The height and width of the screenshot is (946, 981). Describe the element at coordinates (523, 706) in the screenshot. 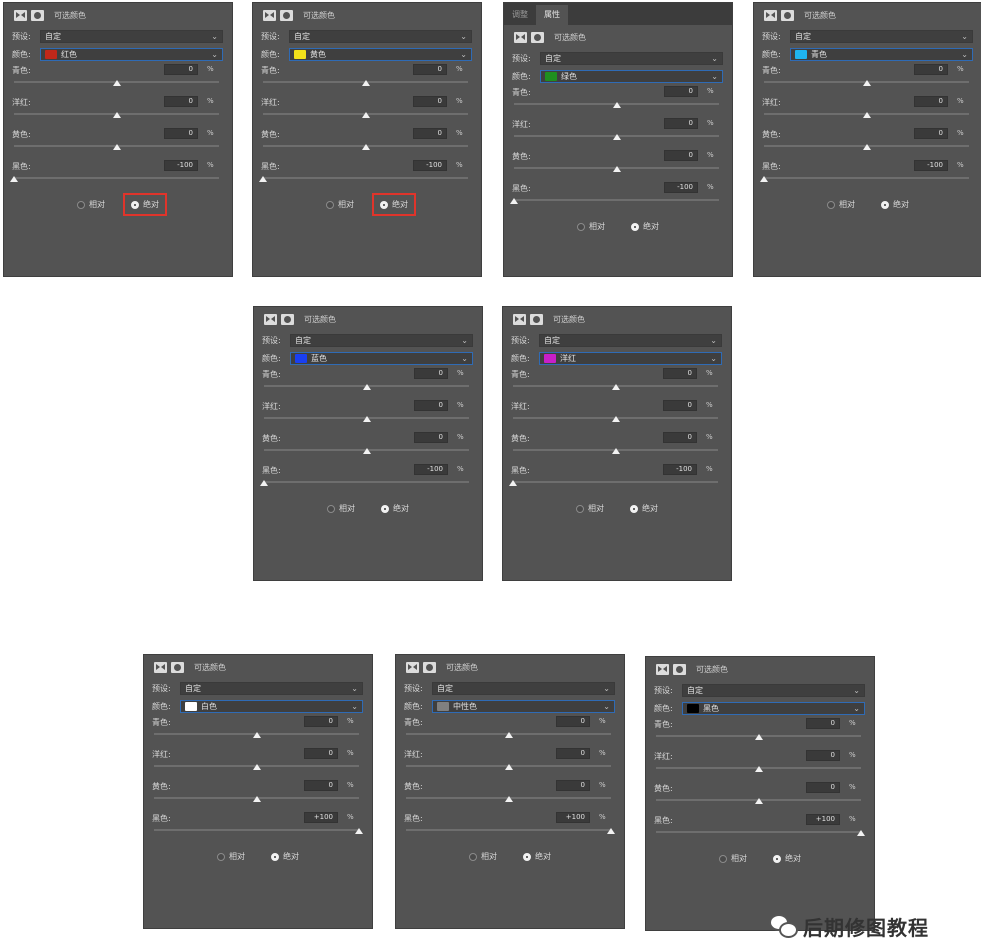

I see `color-dropdown: 中性色 ⌄` at that location.